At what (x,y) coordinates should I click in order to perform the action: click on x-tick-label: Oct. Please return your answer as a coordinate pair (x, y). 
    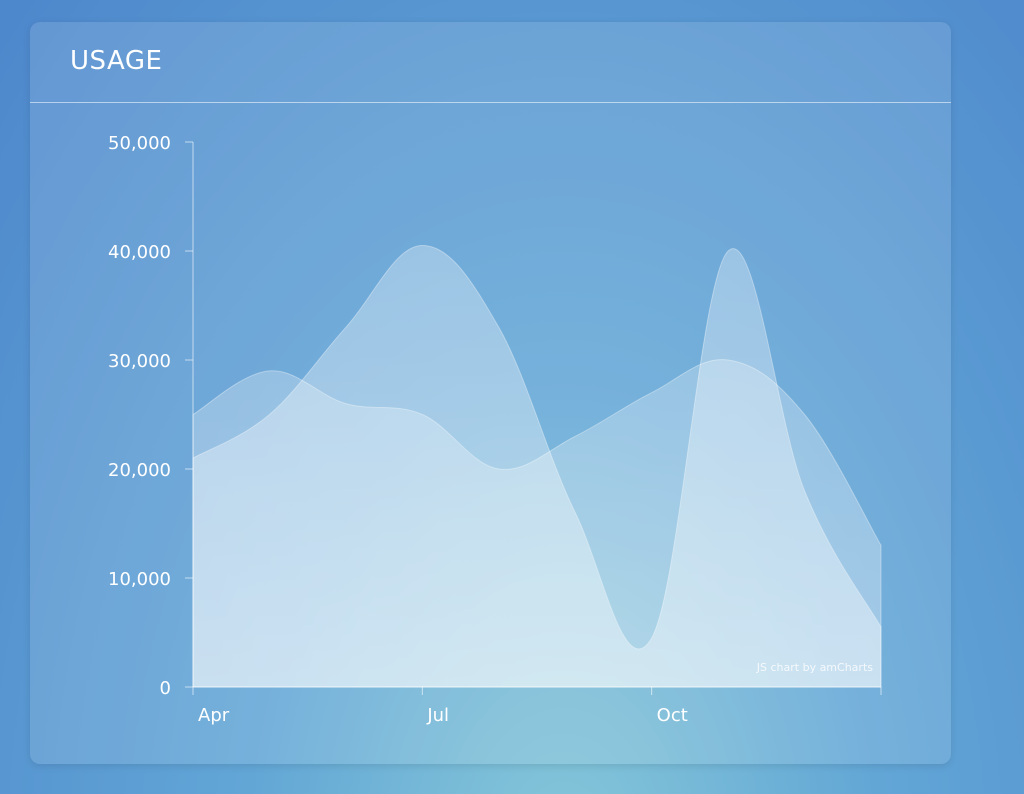
    Looking at the image, I should click on (672, 715).